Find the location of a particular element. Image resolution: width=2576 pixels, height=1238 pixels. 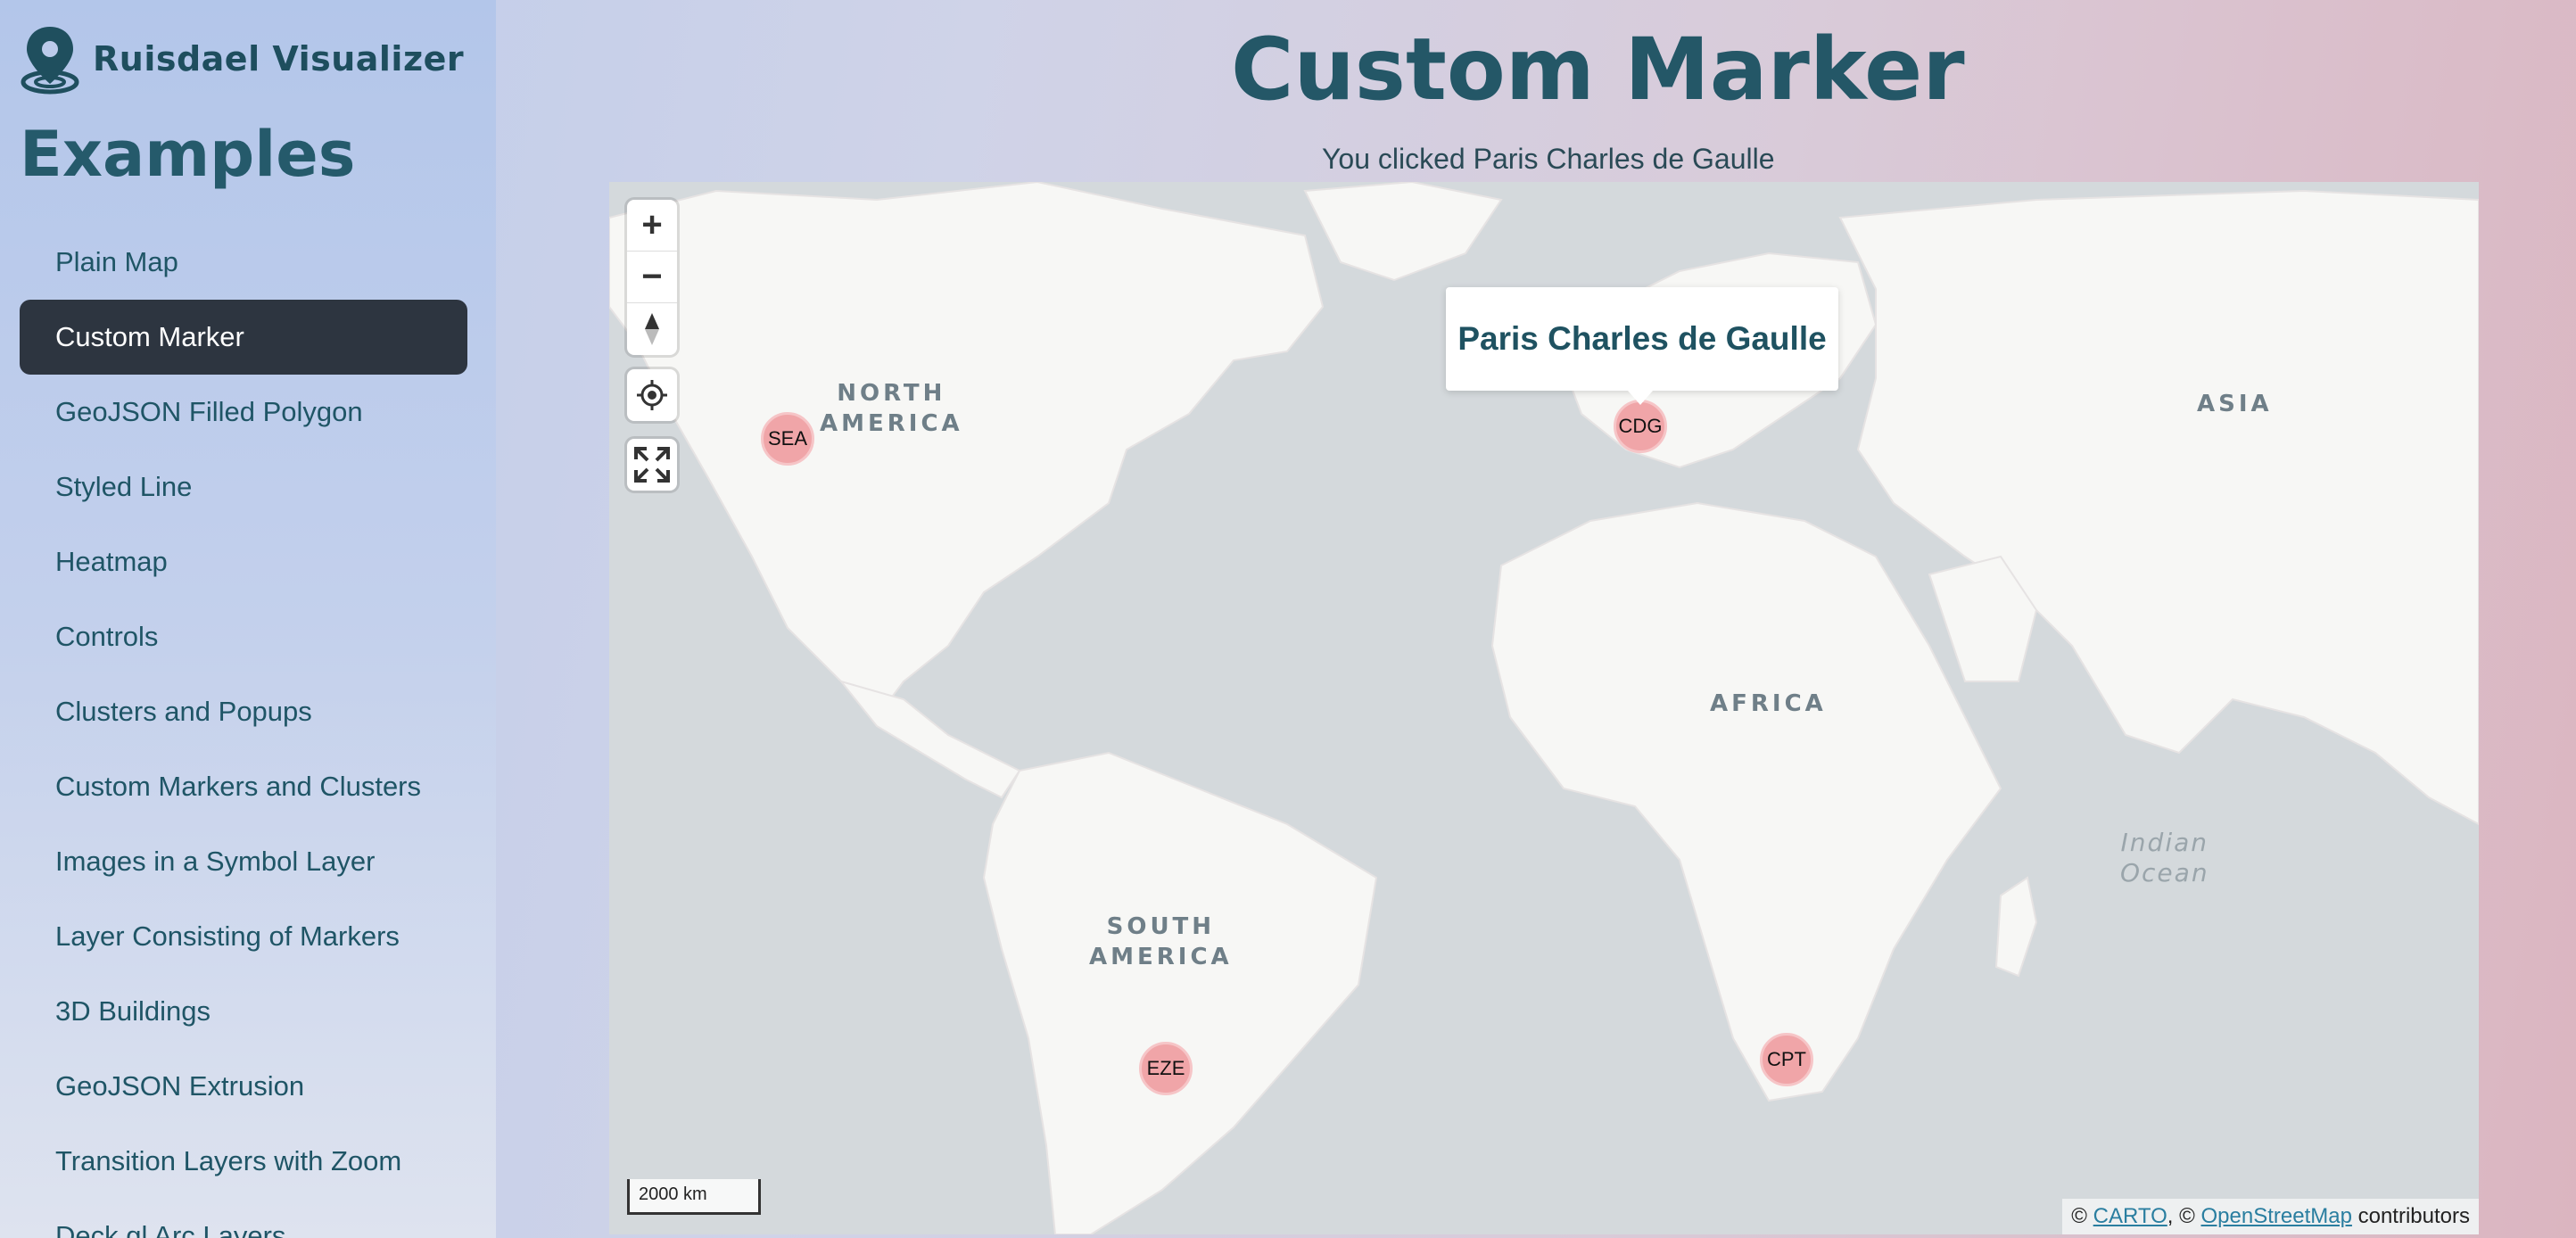

sidebar-item-transition-layers: Transition Layers with Zoom is located at coordinates (243, 1161).